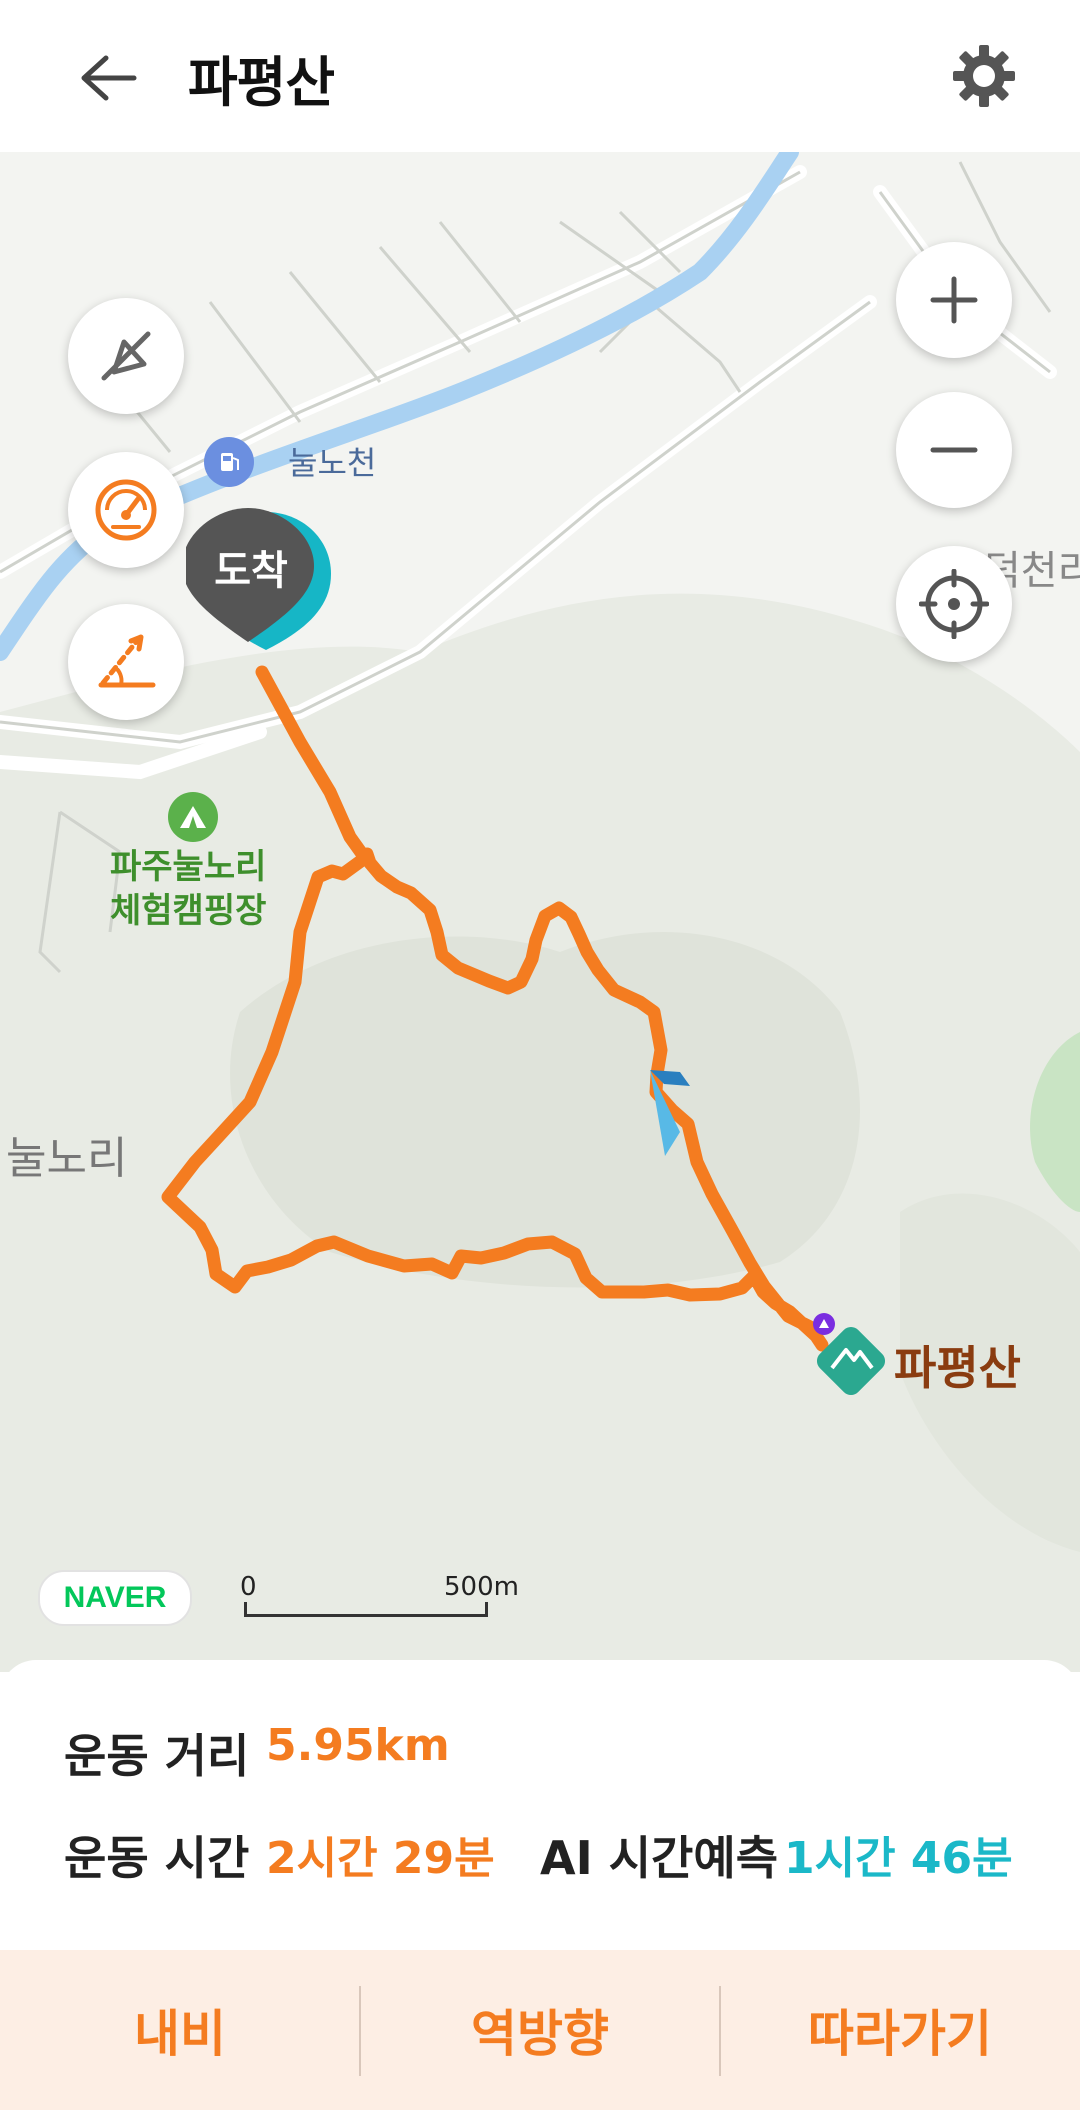  I want to click on compass-toggle-button, so click(126, 356).